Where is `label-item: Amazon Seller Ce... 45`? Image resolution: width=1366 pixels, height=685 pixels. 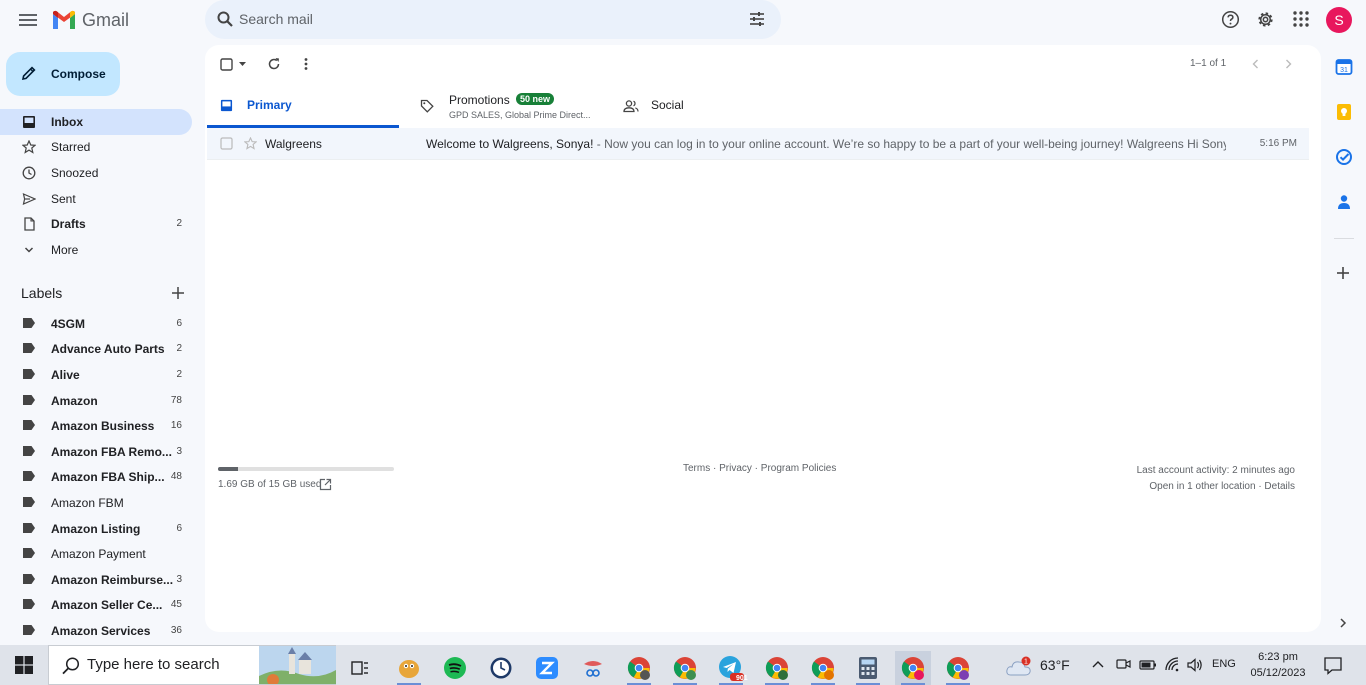
label-item: Amazon Seller Ce... 45 is located at coordinates (96, 605).